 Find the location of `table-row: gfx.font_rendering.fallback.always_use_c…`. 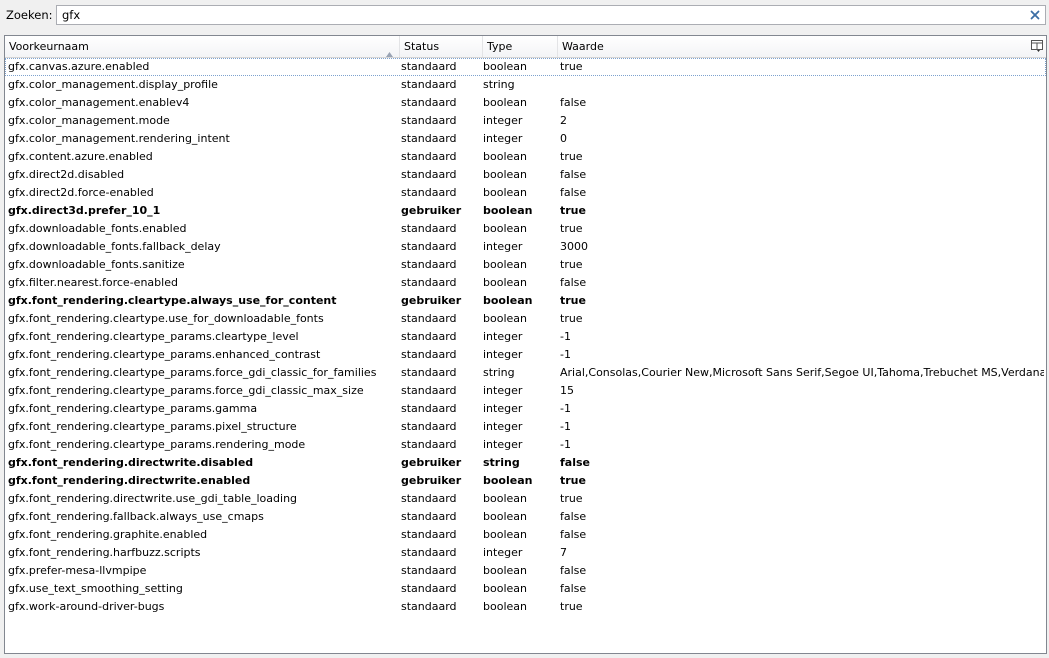

table-row: gfx.font_rendering.fallback.always_use_c… is located at coordinates (525, 517).